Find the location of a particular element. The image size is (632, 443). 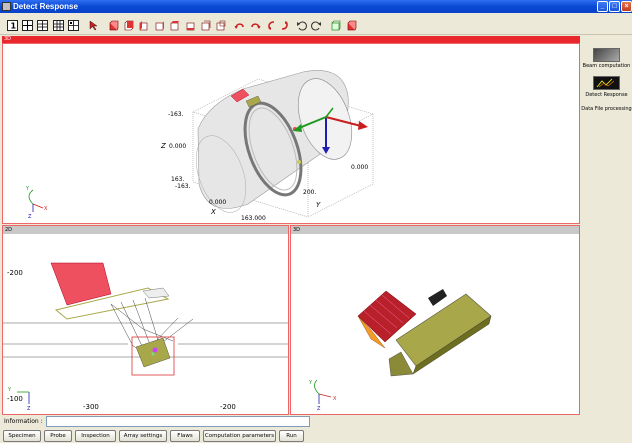

y-tick-mid: 200. is located at coordinates (309, 192).